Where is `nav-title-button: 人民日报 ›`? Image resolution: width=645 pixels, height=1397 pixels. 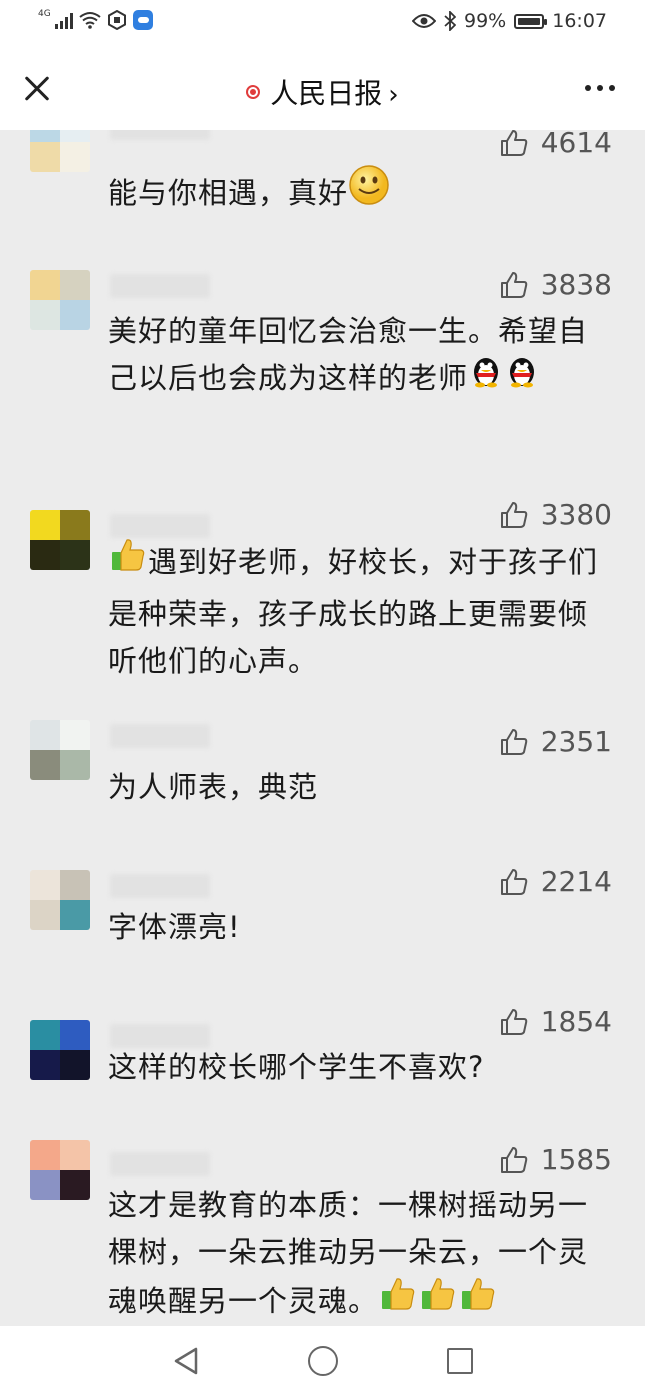
nav-title-button: 人民日报 › is located at coordinates (322, 92).